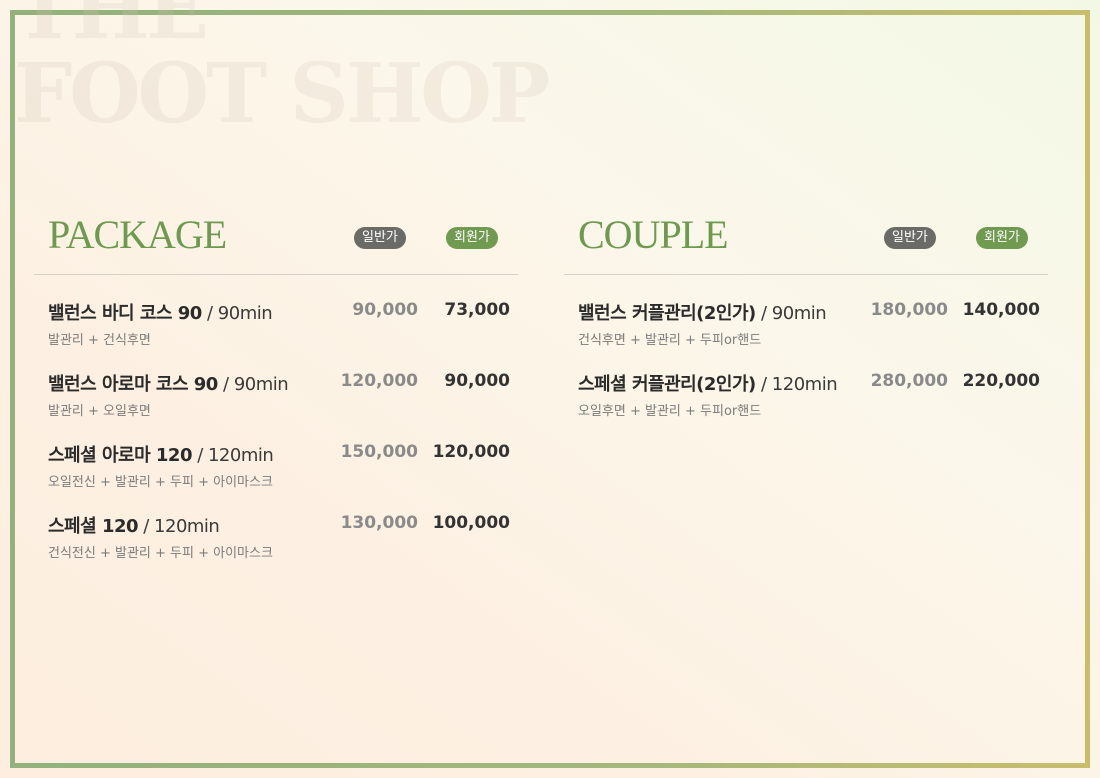  I want to click on item-description: 오일전신 + 발관리 + 두피 + 아이마스크, so click(160, 482).